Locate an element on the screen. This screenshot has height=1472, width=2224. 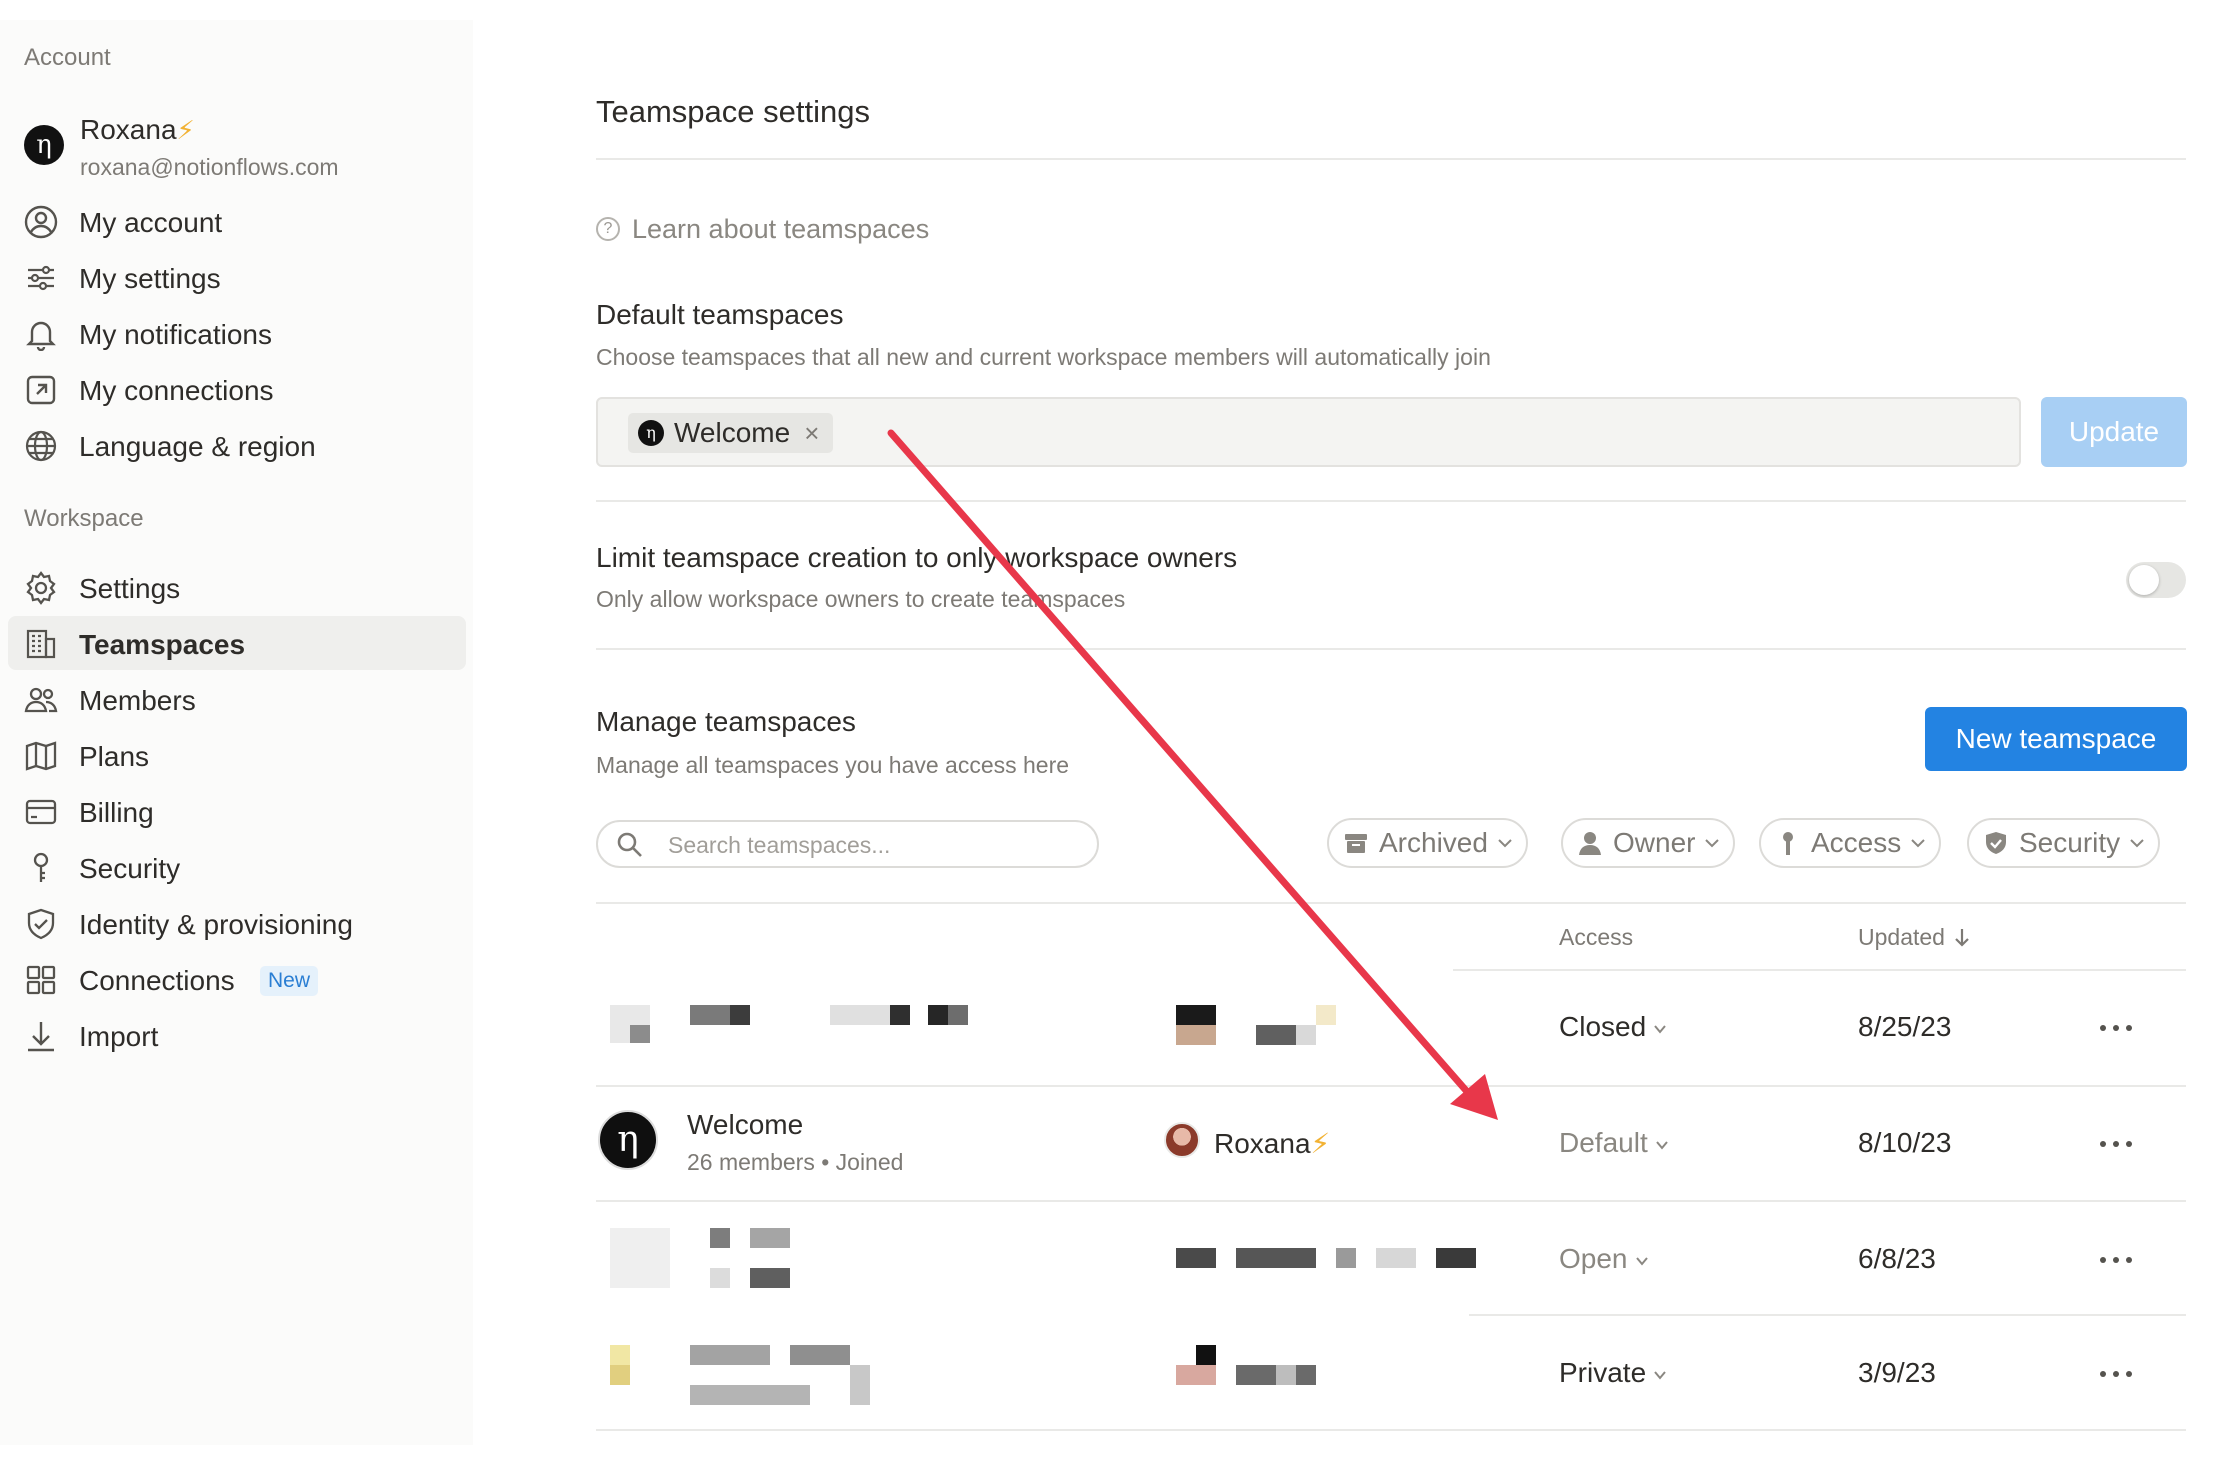
user-name: Roxana⚡ is located at coordinates (137, 129).